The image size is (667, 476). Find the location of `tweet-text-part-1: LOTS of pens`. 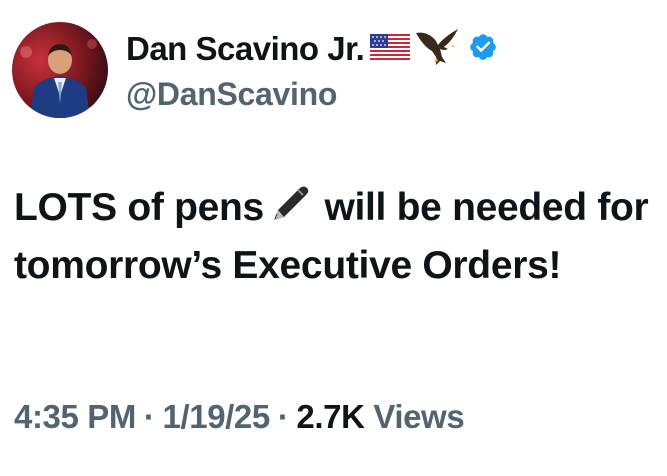

tweet-text-part-1: LOTS of pens is located at coordinates (139, 207).